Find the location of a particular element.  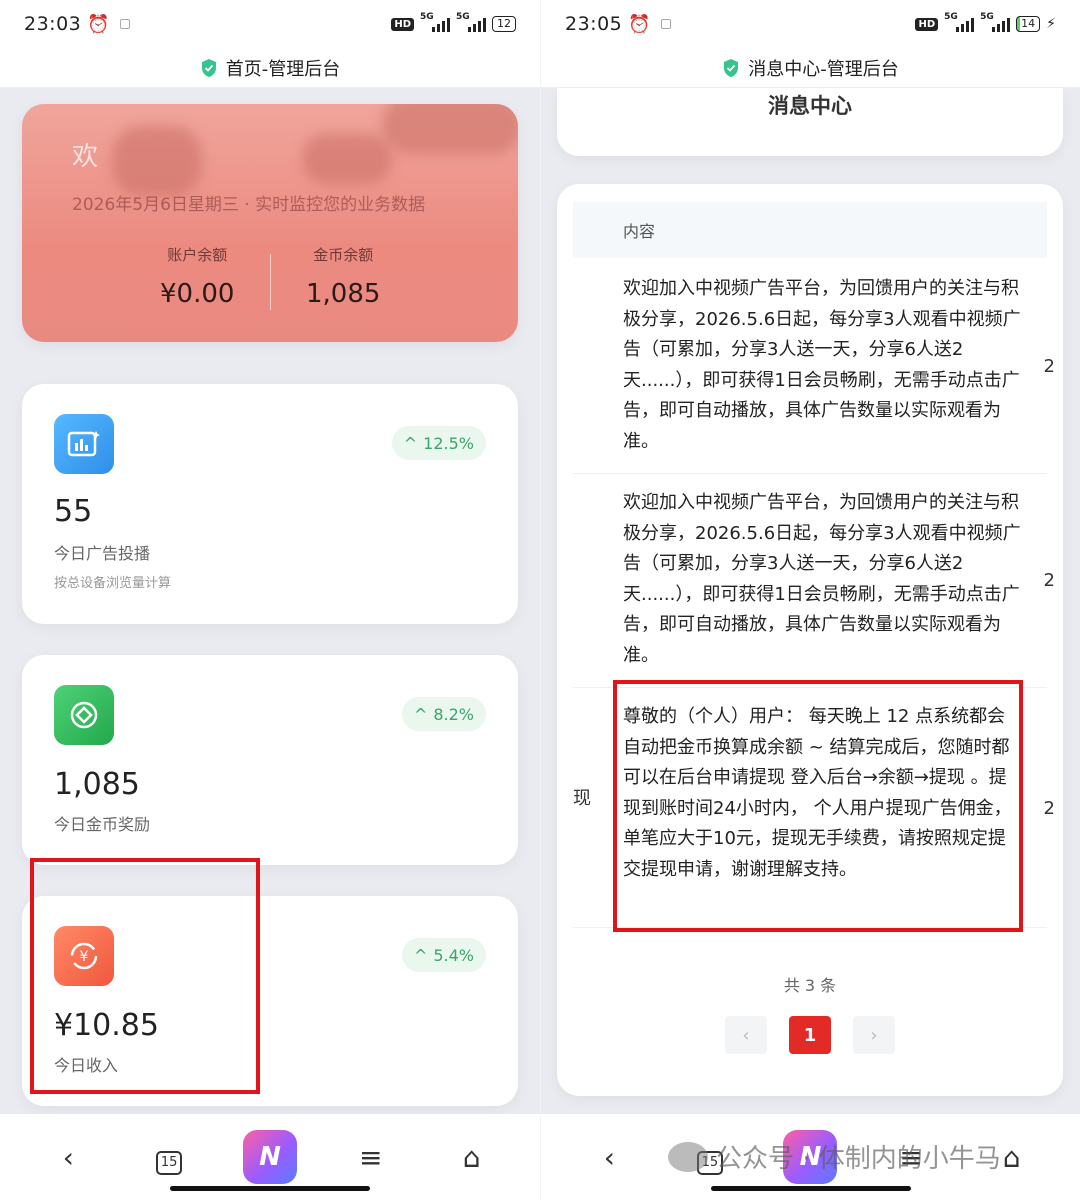

battery-icon: 14 is located at coordinates (1028, 24).